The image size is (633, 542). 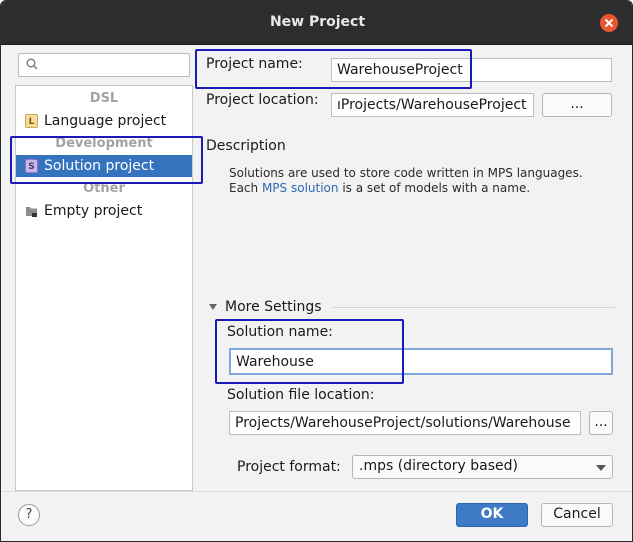 I want to click on list-item-label: Solution project, so click(x=99, y=166).